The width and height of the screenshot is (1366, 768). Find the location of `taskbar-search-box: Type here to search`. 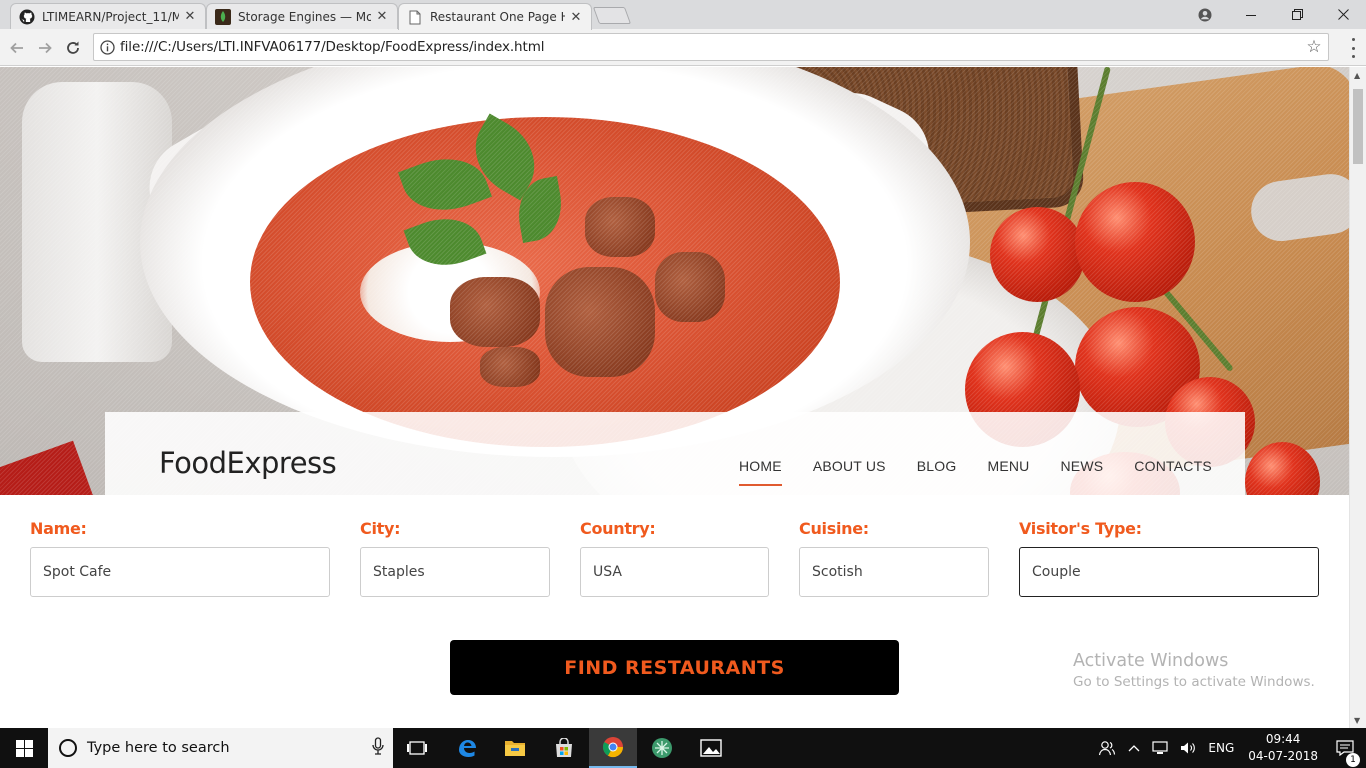

taskbar-search-box: Type here to search is located at coordinates (220, 748).